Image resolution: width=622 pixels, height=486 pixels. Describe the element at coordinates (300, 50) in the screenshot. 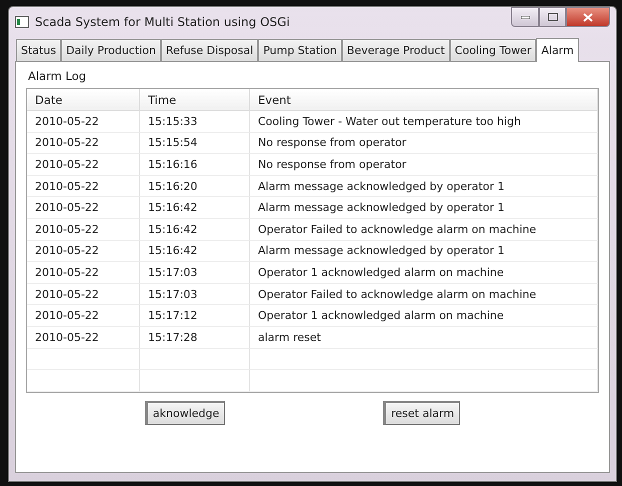

I see `tab: Pump Station` at that location.